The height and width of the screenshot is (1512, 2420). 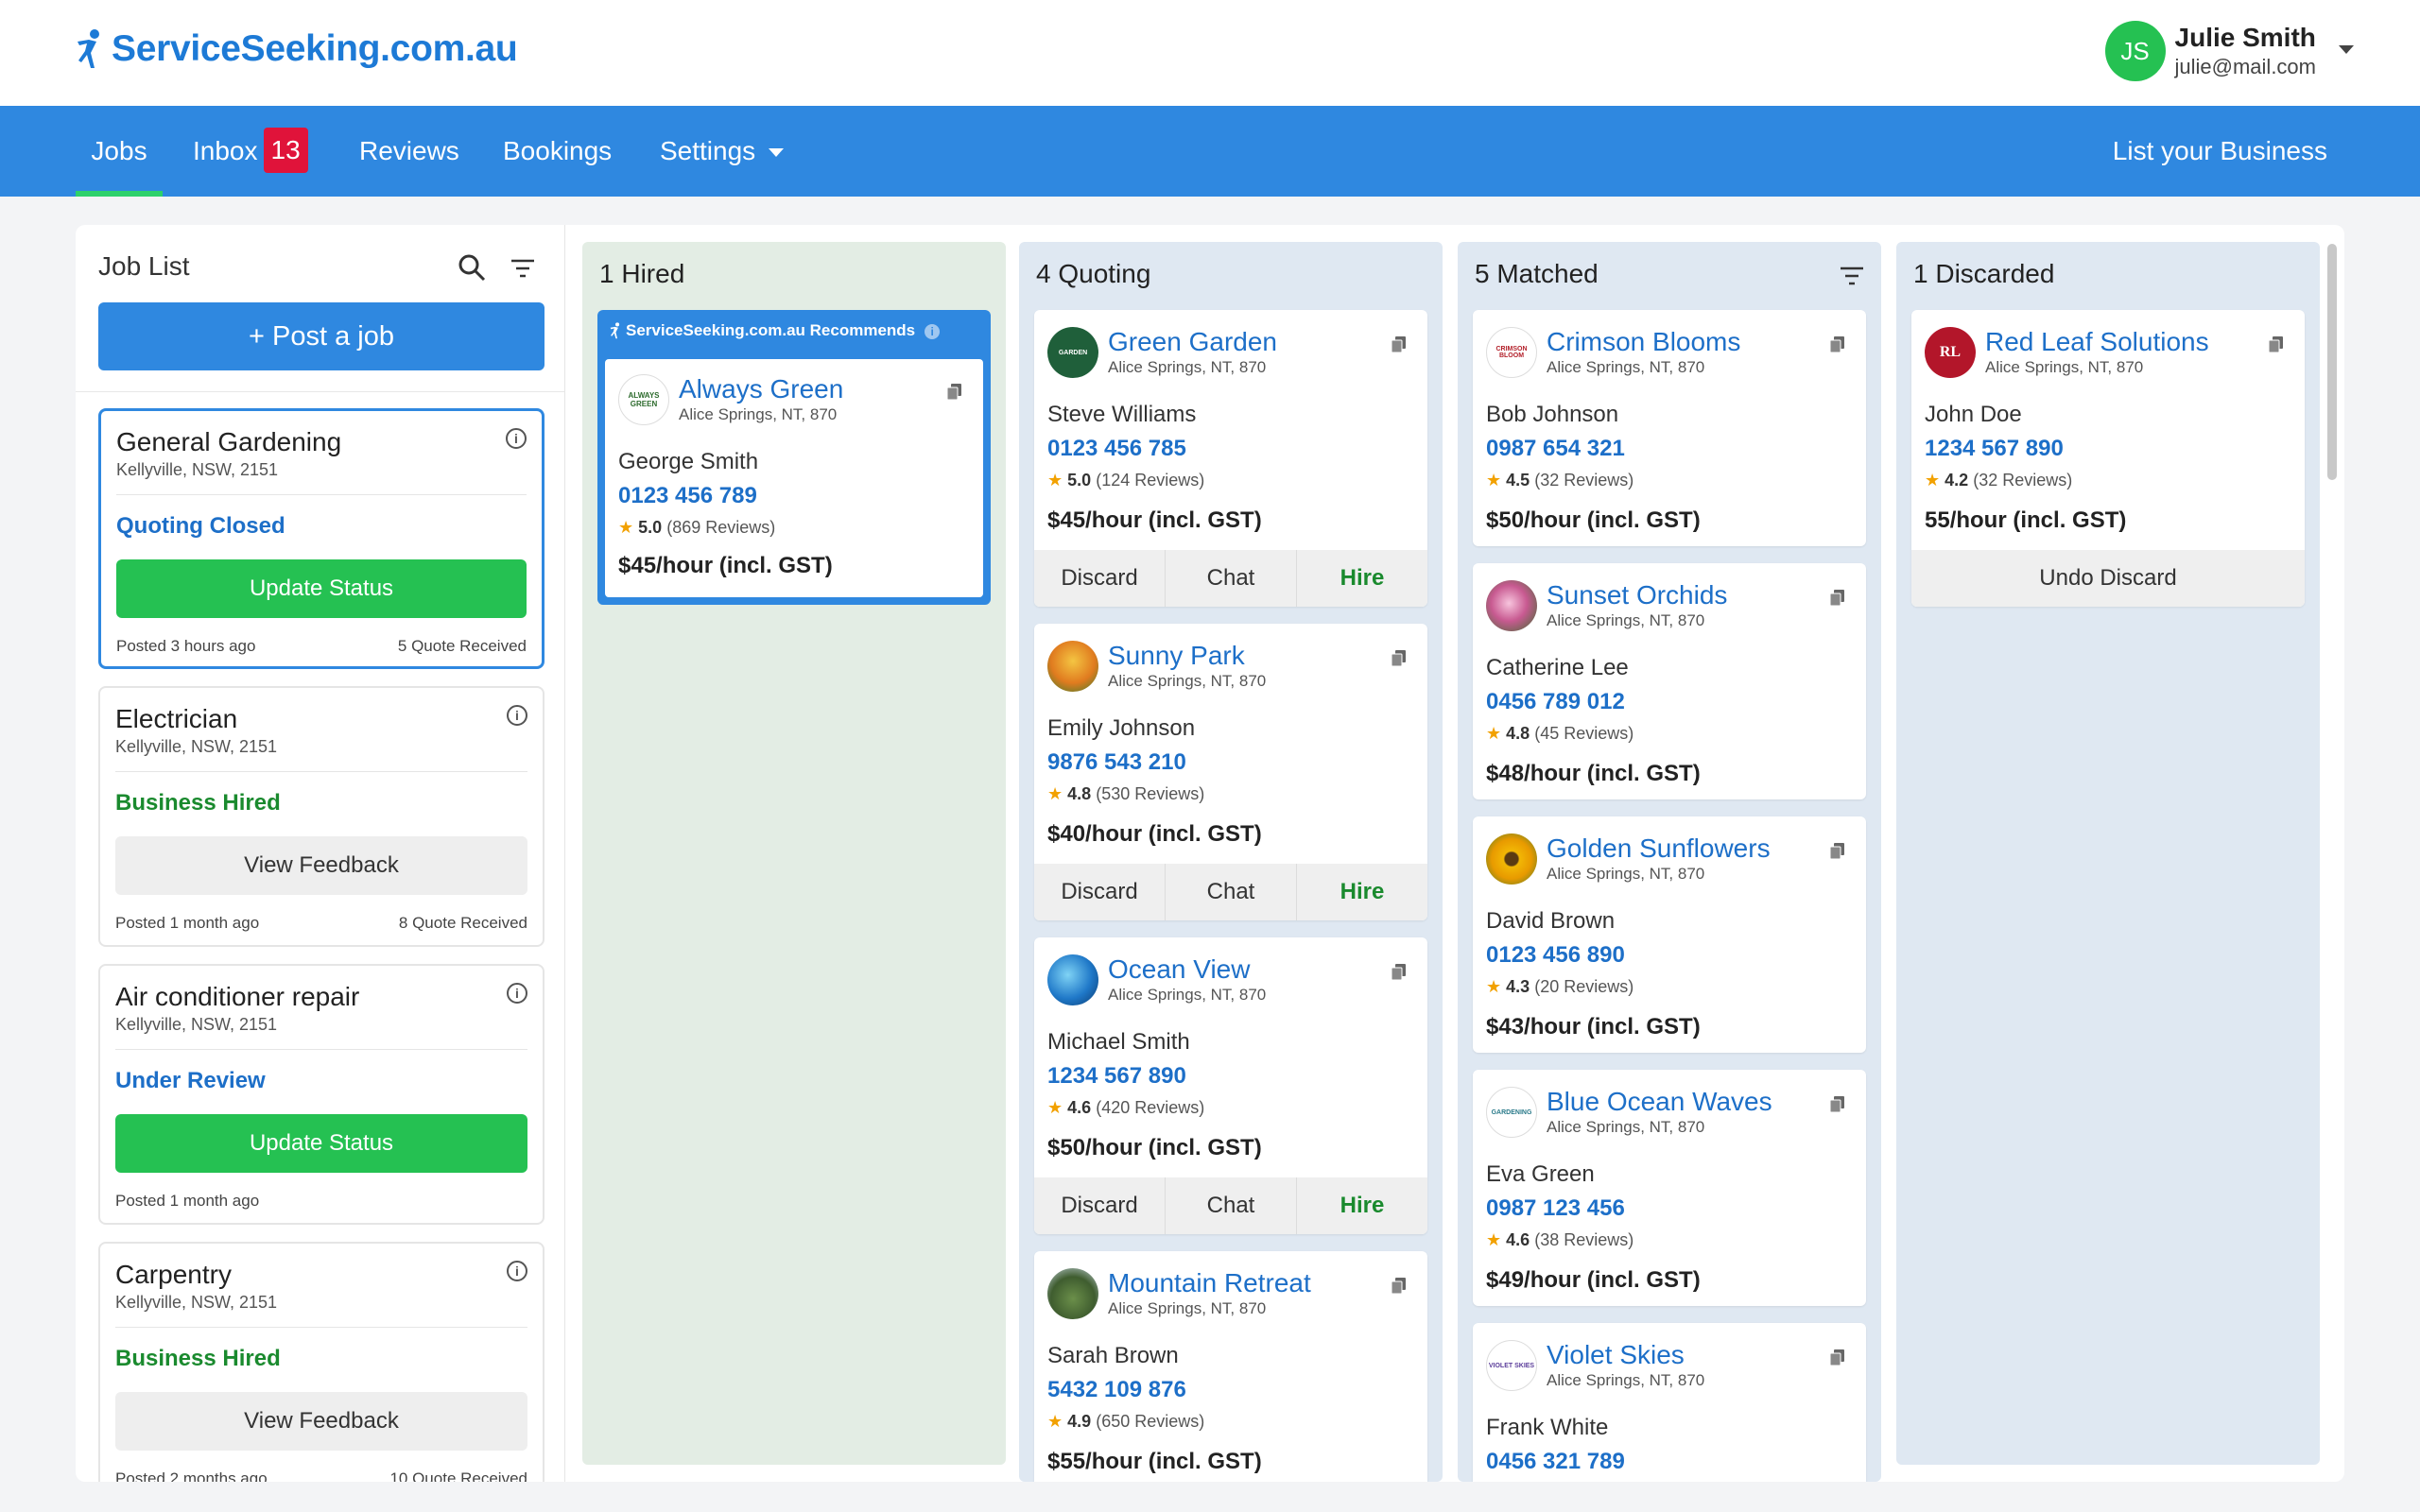 I want to click on business-logo, so click(x=1072, y=1293).